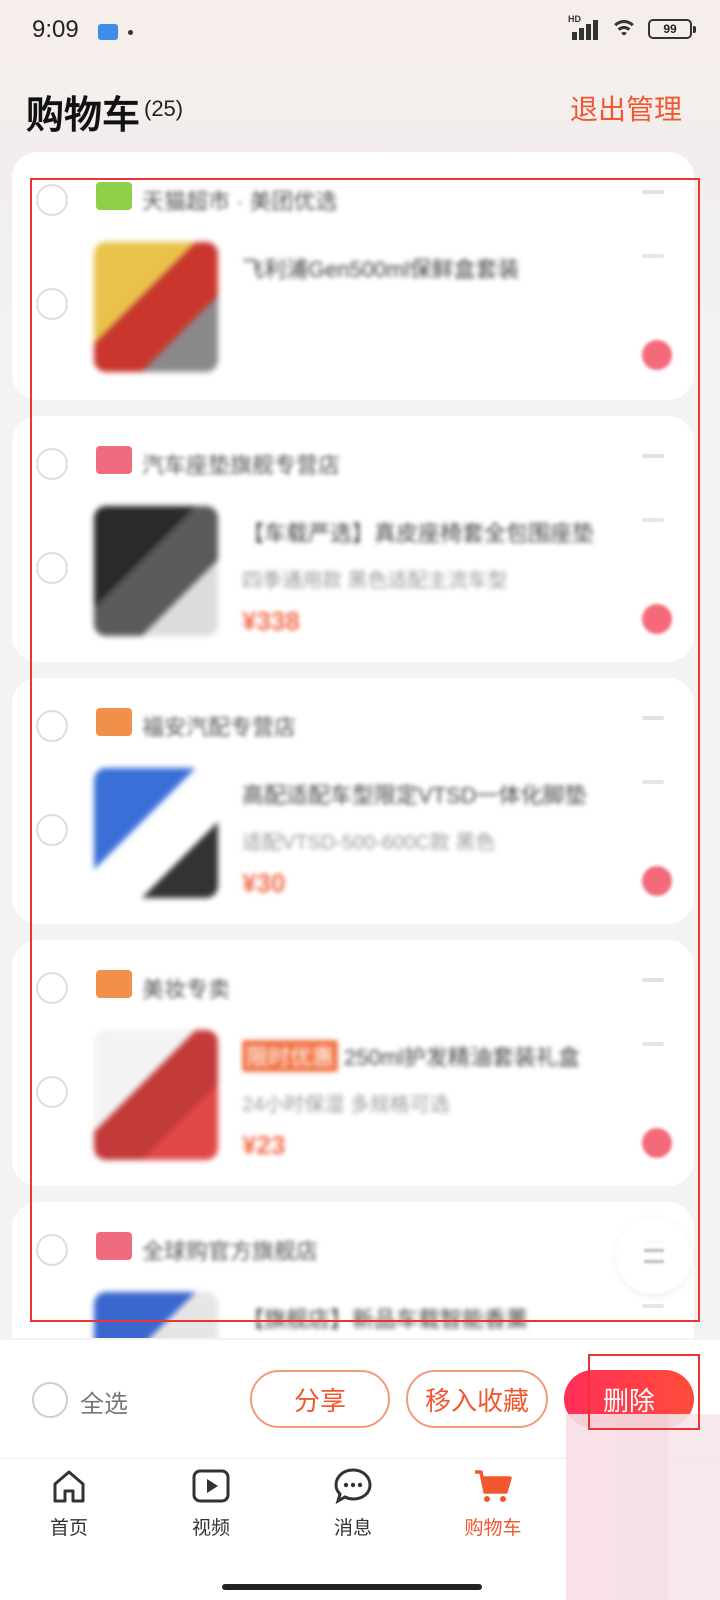 The image size is (720, 1600). I want to click on product-title: 【旗舰店】新品车载智能香薰, so click(422, 1318).